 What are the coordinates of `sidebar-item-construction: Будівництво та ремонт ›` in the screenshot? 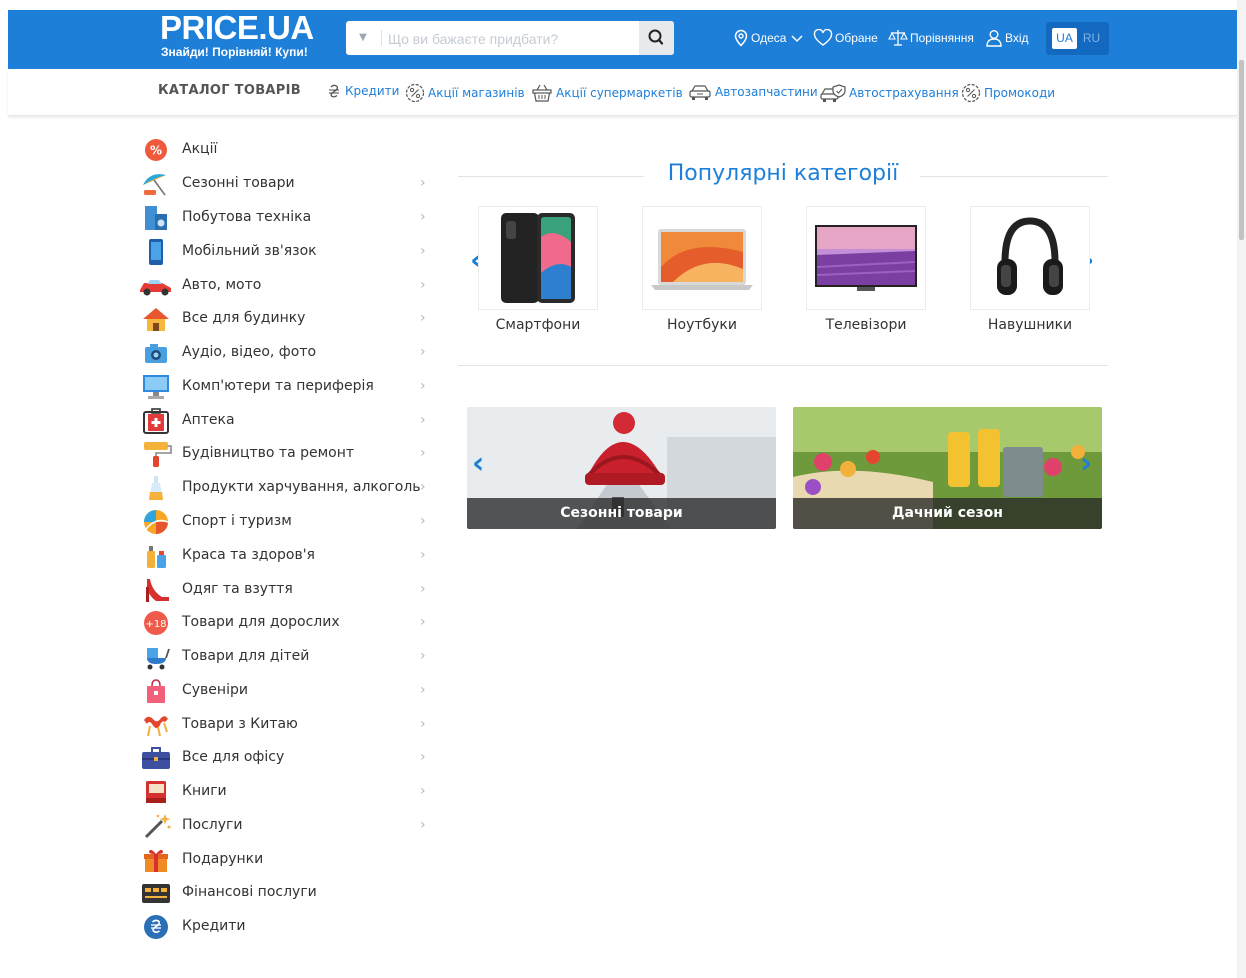 It's located at (288, 454).